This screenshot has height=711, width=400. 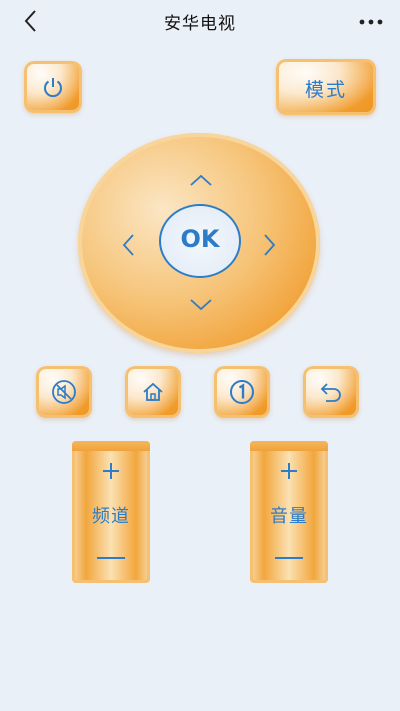 I want to click on return-button, so click(x=331, y=392).